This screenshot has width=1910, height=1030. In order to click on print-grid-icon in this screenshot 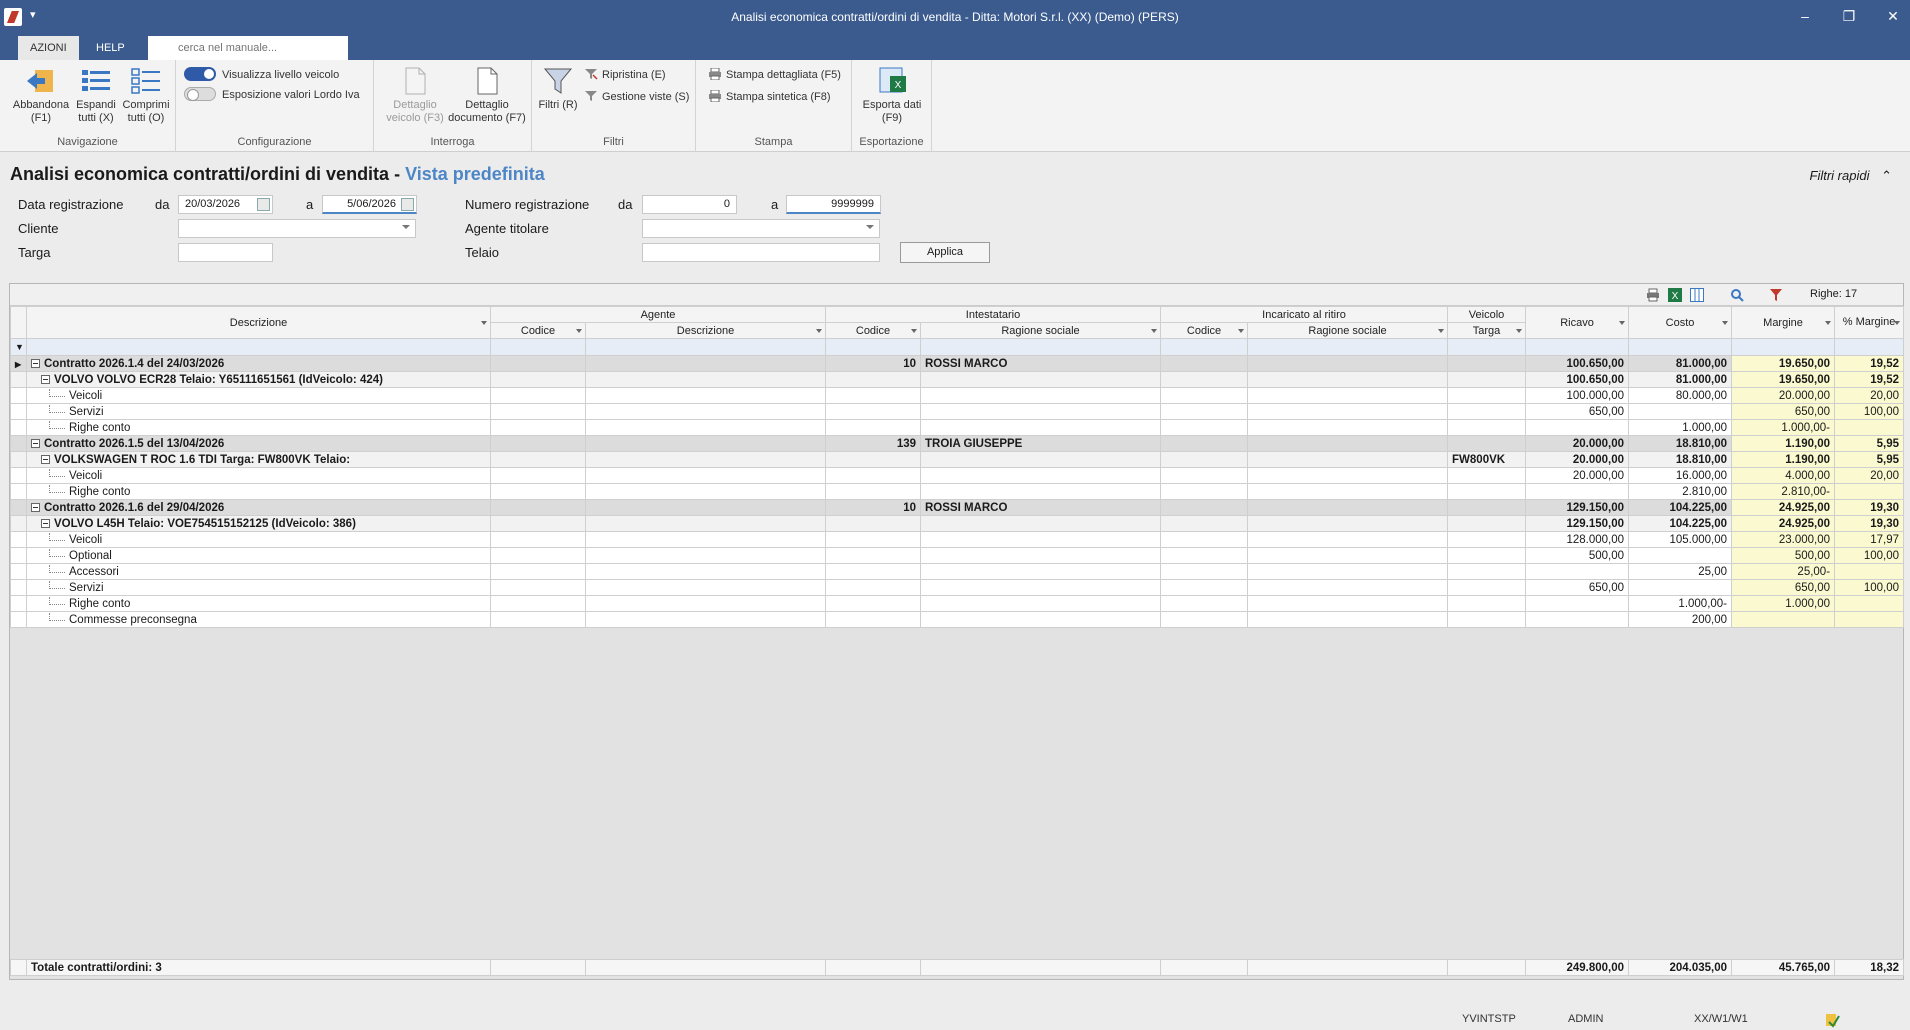, I will do `click(1653, 295)`.